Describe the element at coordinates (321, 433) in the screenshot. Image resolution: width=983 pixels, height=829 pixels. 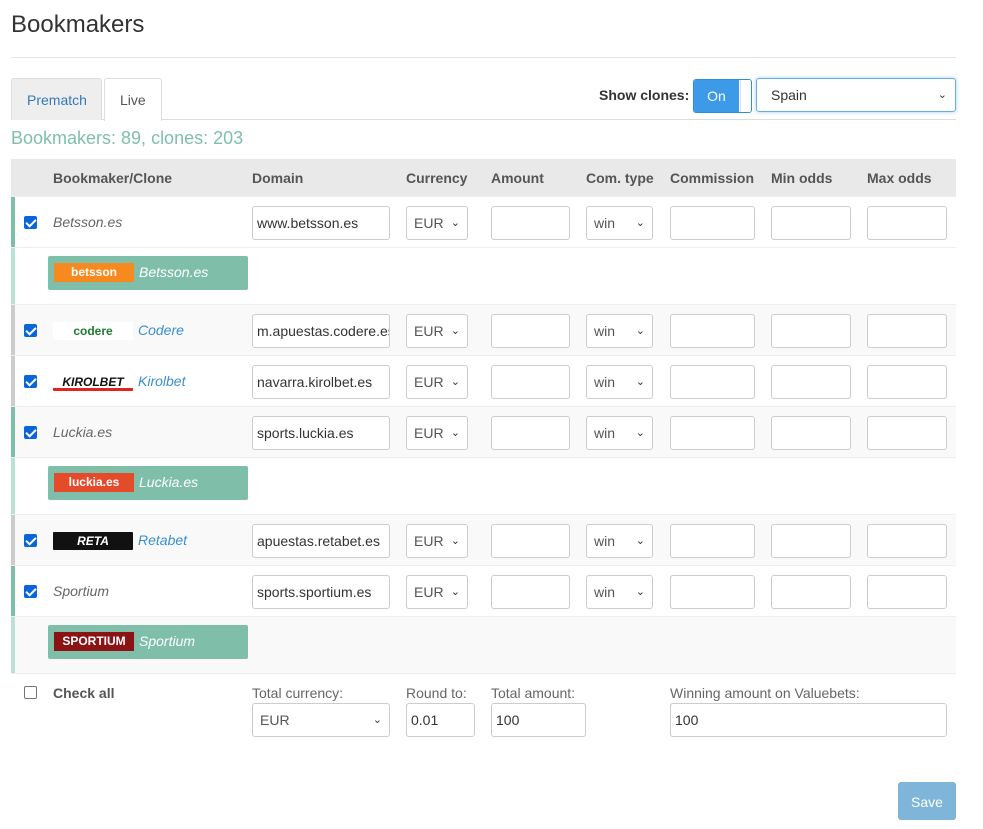
I see `domain-input: sports.luckia.es` at that location.